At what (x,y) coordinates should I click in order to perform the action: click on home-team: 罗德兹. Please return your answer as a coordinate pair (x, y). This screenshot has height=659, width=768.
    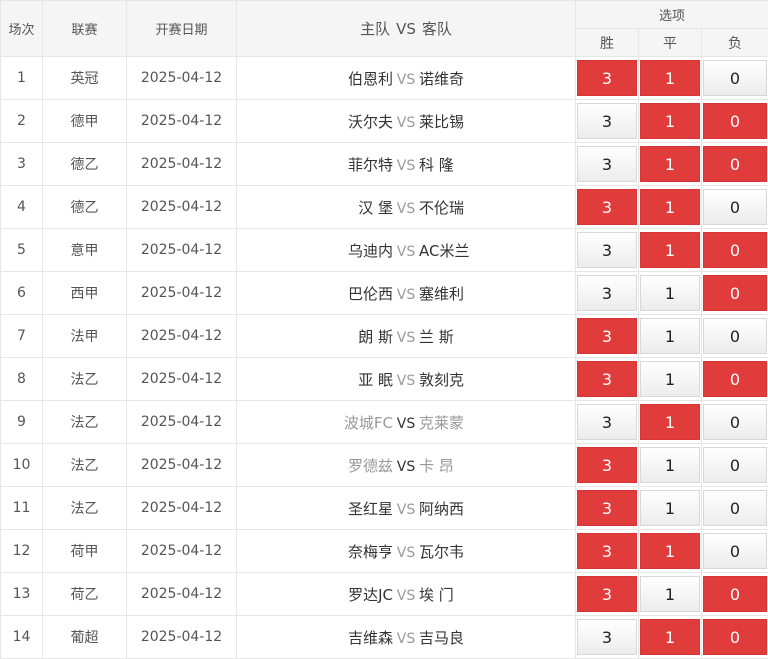
    Looking at the image, I should click on (318, 465).